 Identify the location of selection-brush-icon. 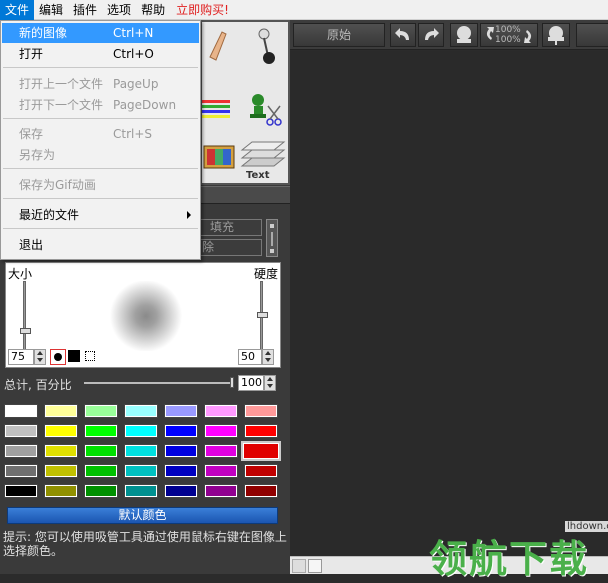
(90, 356).